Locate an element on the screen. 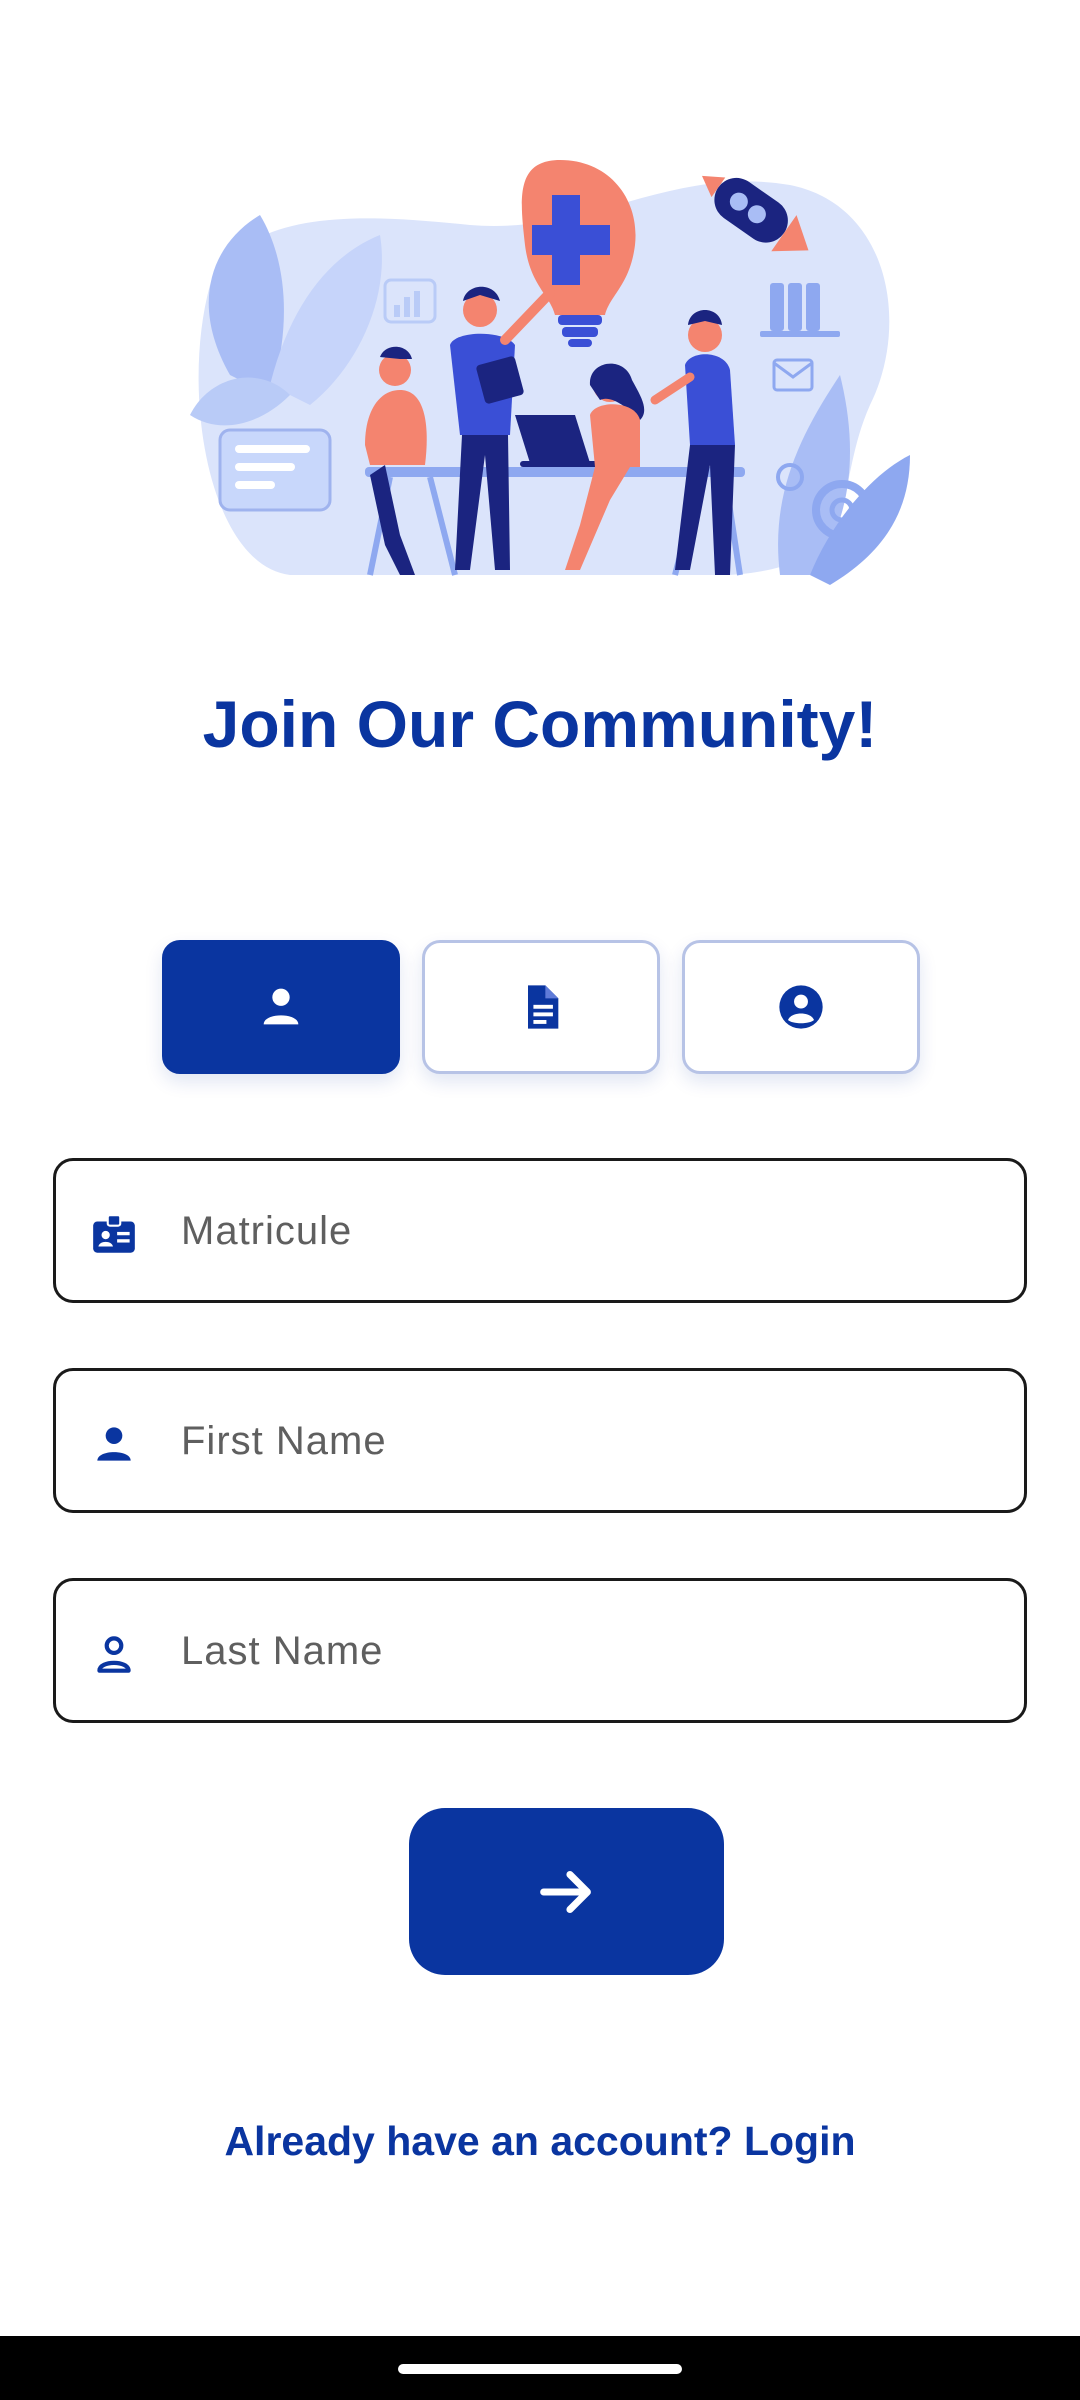 The width and height of the screenshot is (1080, 2400). next-button is located at coordinates (566, 1891).